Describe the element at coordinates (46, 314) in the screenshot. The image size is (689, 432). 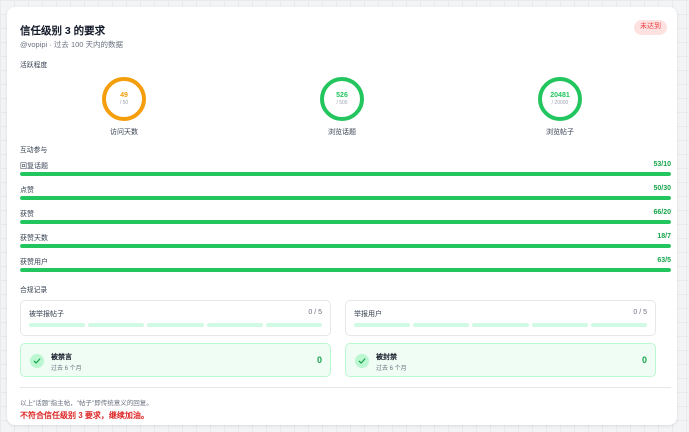
I see `report-name: 被举报帖子` at that location.